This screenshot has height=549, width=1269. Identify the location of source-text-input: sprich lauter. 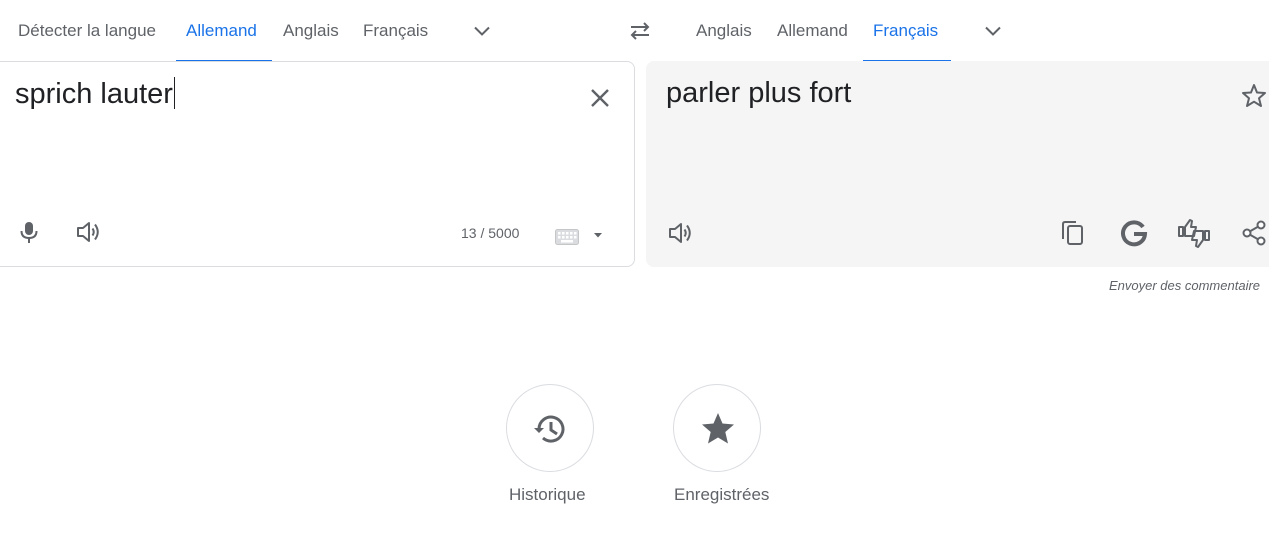
(95, 94).